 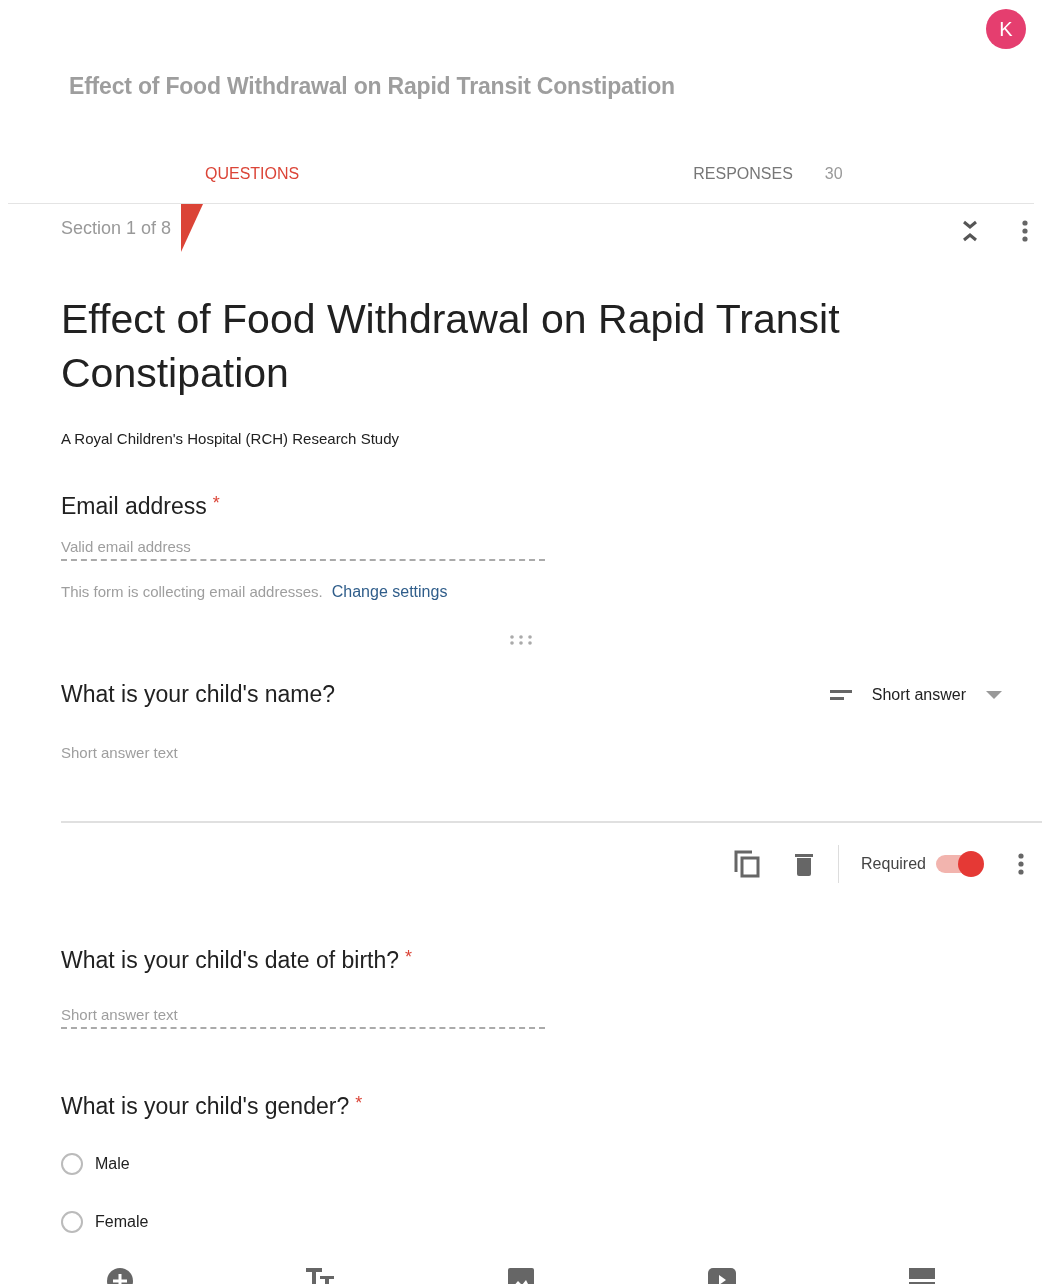 I want to click on question-type-dropdown: Short answer, so click(x=915, y=694).